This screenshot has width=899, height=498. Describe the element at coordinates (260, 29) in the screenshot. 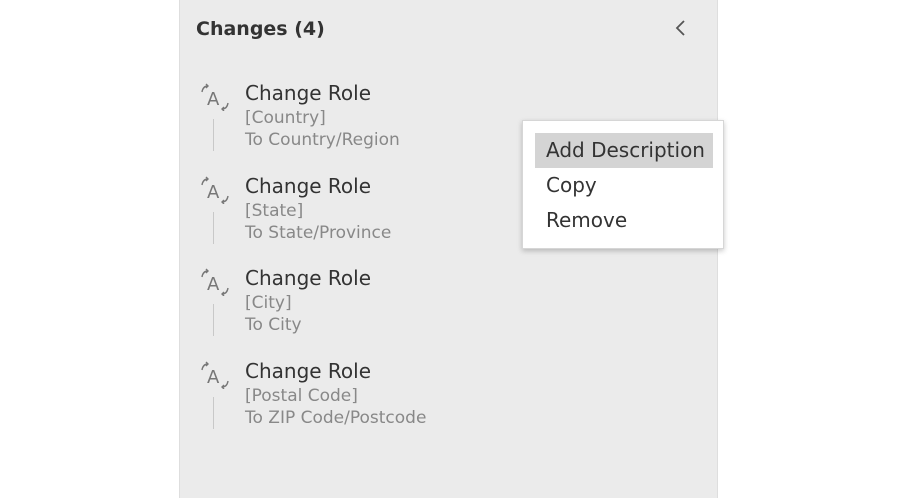

I see `panel-title: Changes (4)` at that location.